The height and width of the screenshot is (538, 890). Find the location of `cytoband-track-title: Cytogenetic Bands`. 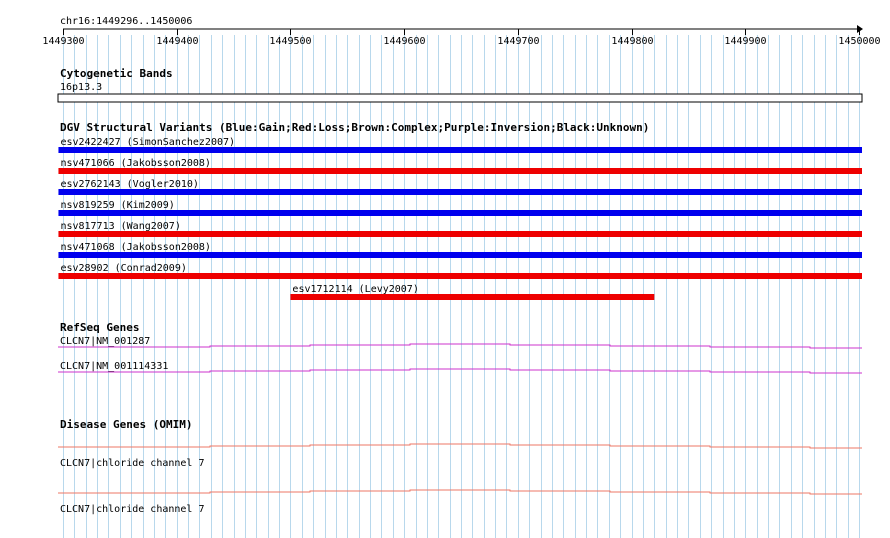

cytoband-track-title: Cytogenetic Bands is located at coordinates (116, 73).